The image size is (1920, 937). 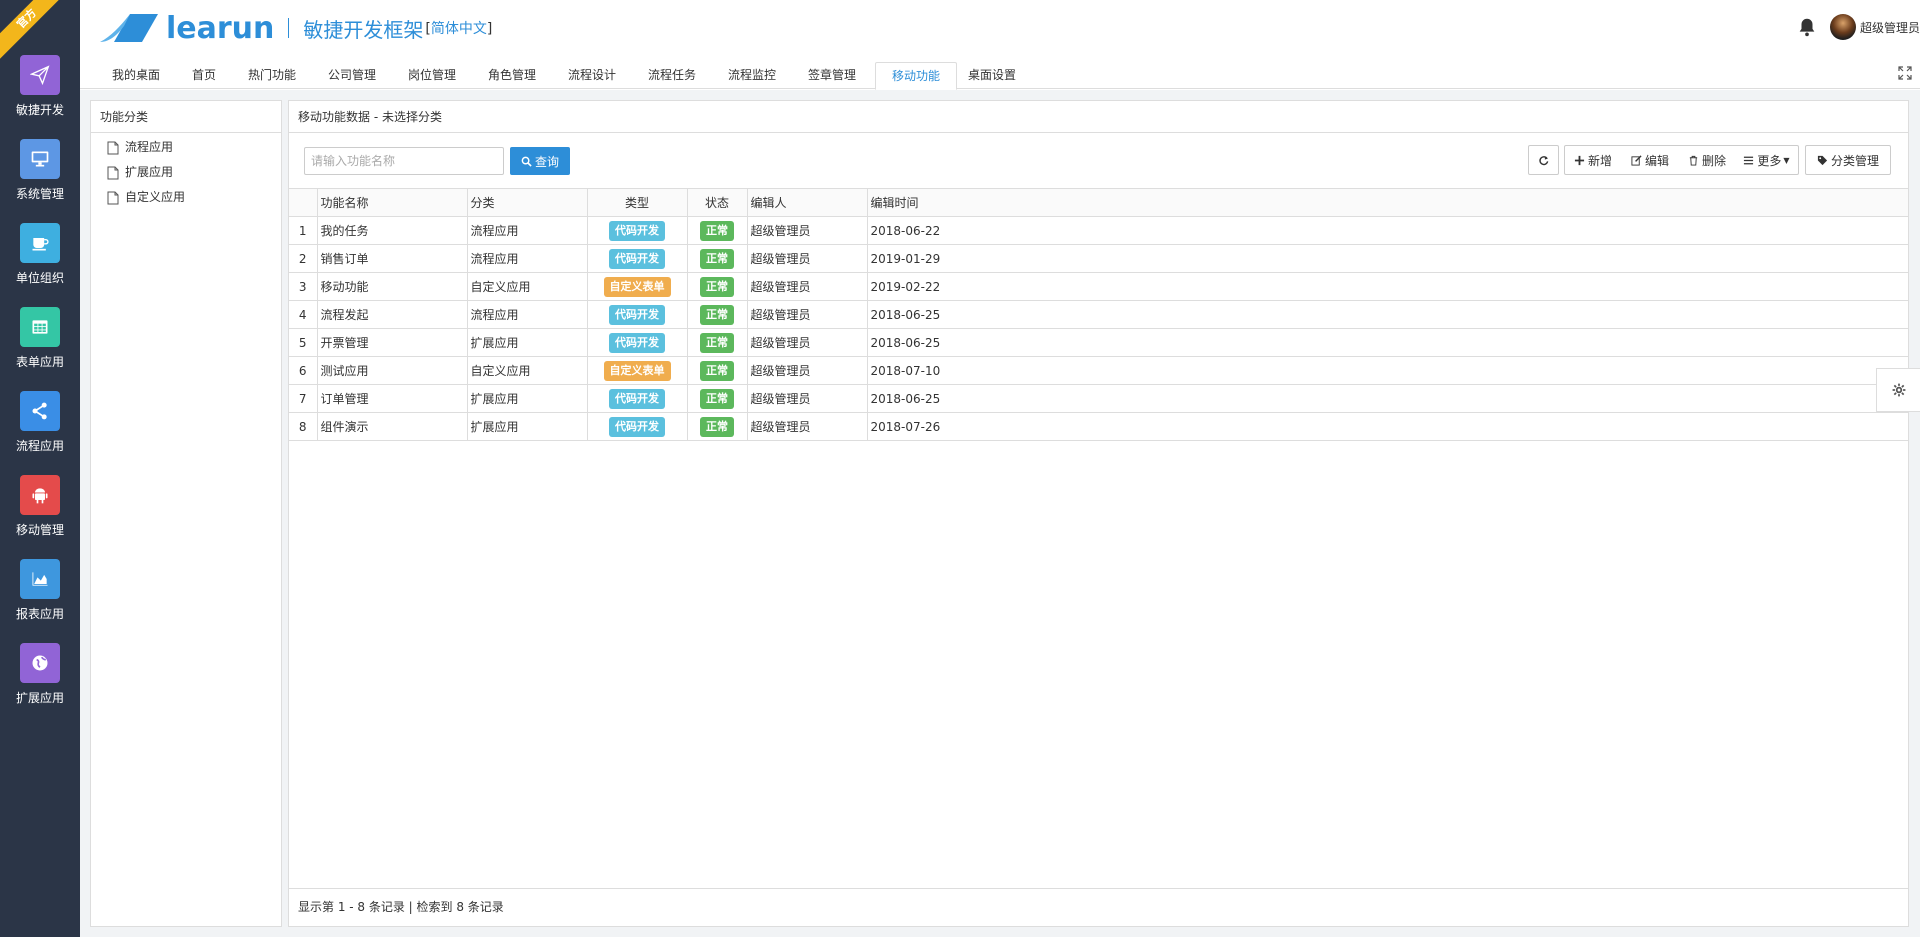 What do you see at coordinates (40, 674) in the screenshot?
I see `sidebar-item-extensions: 扩展应用` at bounding box center [40, 674].